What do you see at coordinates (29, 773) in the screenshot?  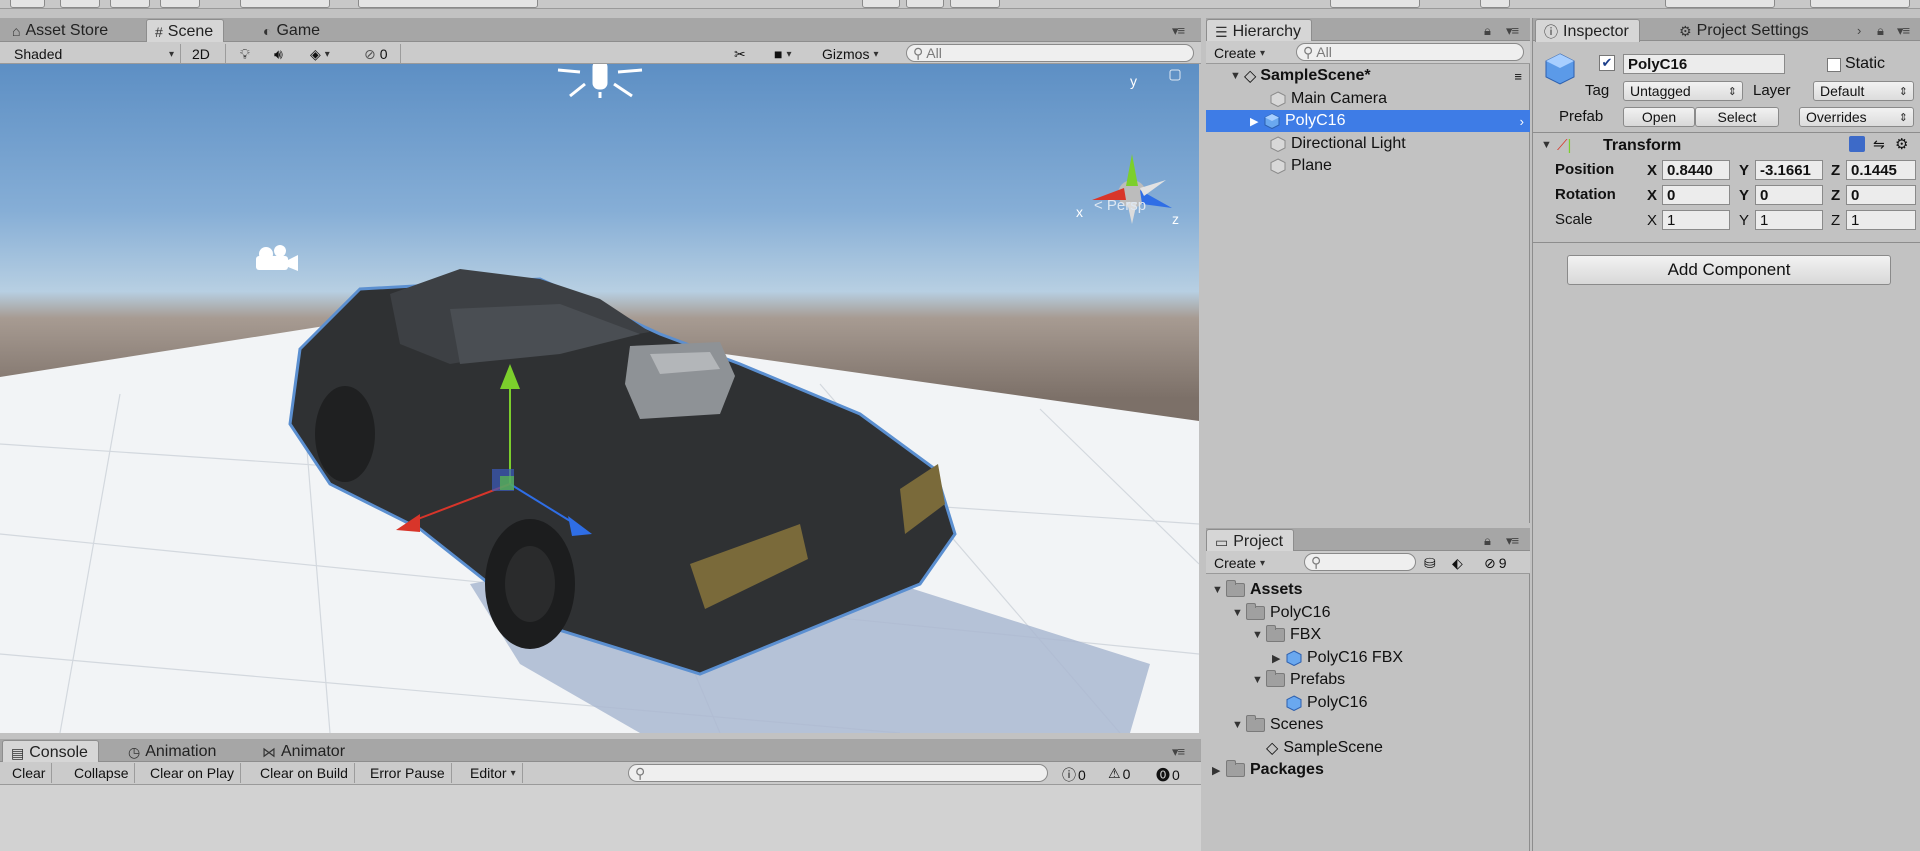 I see `clear-button: Clear` at bounding box center [29, 773].